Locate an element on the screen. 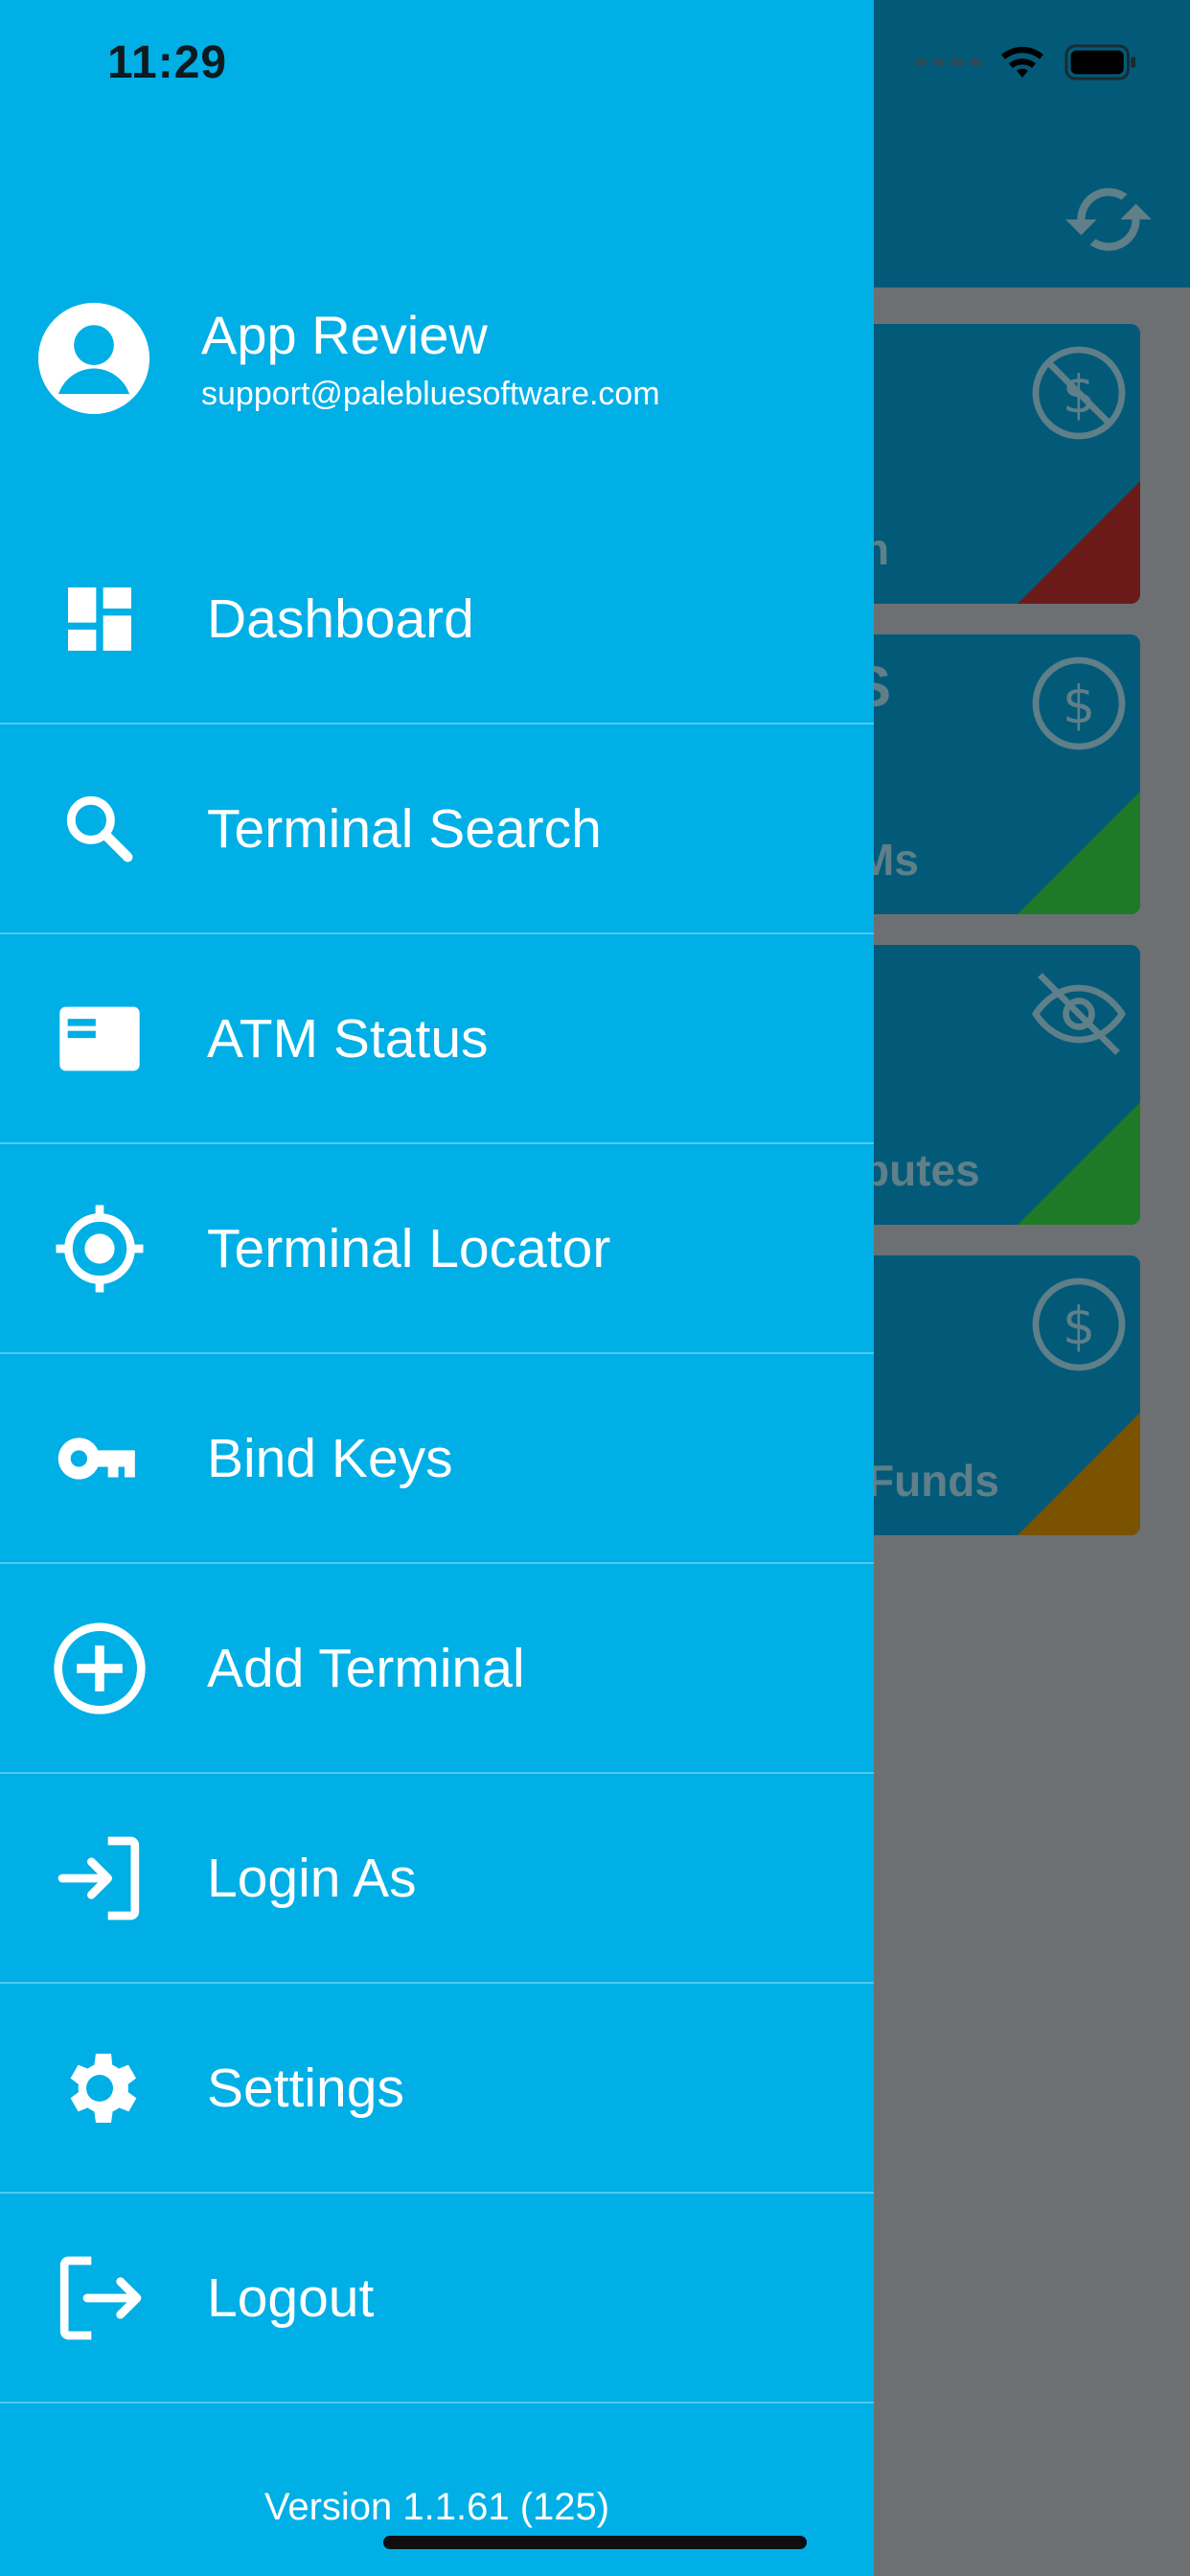 The image size is (1190, 2576). menu-item-label: Terminal Locator is located at coordinates (409, 1248).